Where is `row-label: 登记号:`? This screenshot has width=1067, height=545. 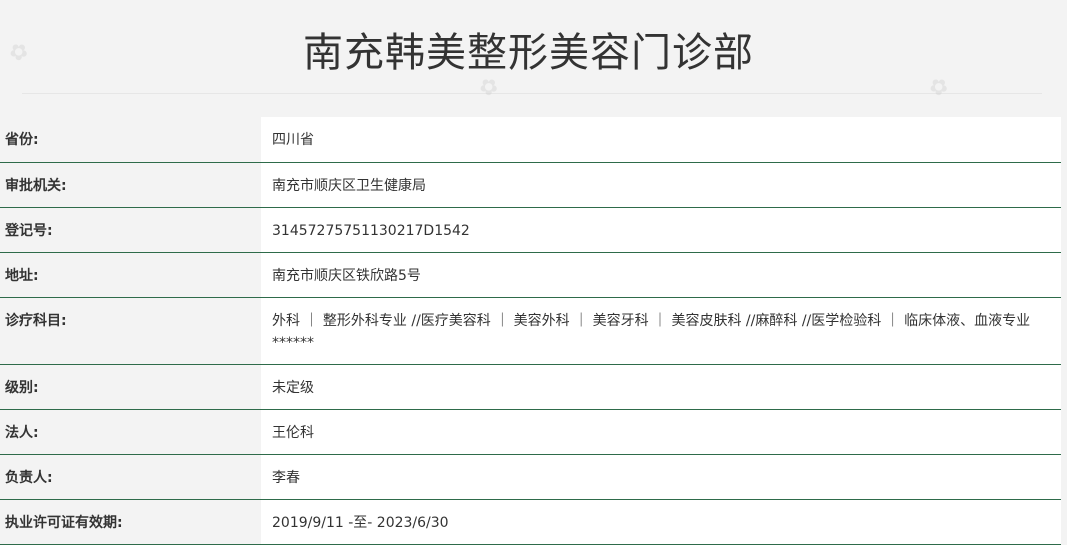
row-label: 登记号: is located at coordinates (130, 230).